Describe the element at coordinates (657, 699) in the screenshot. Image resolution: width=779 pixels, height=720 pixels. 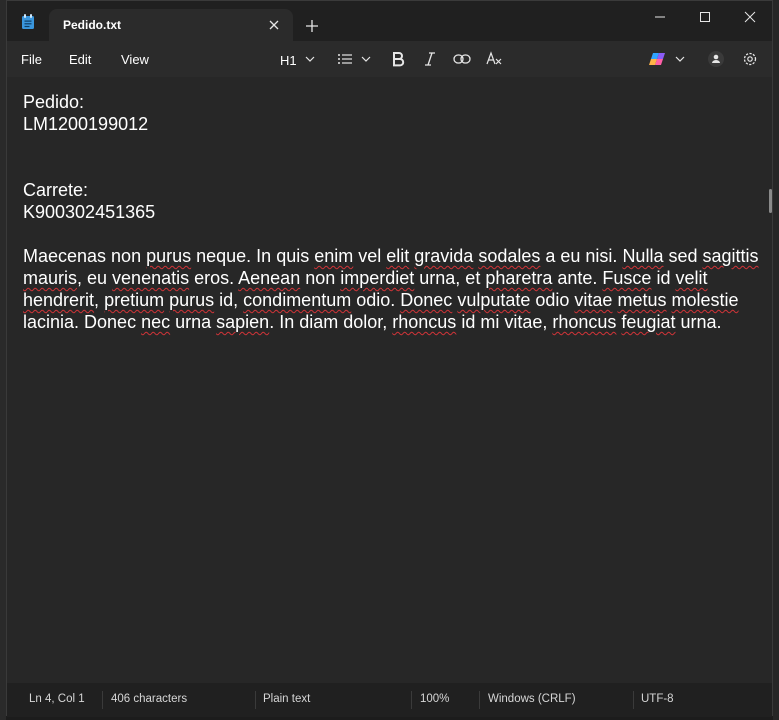
I see `encoding: UTF-8` at that location.